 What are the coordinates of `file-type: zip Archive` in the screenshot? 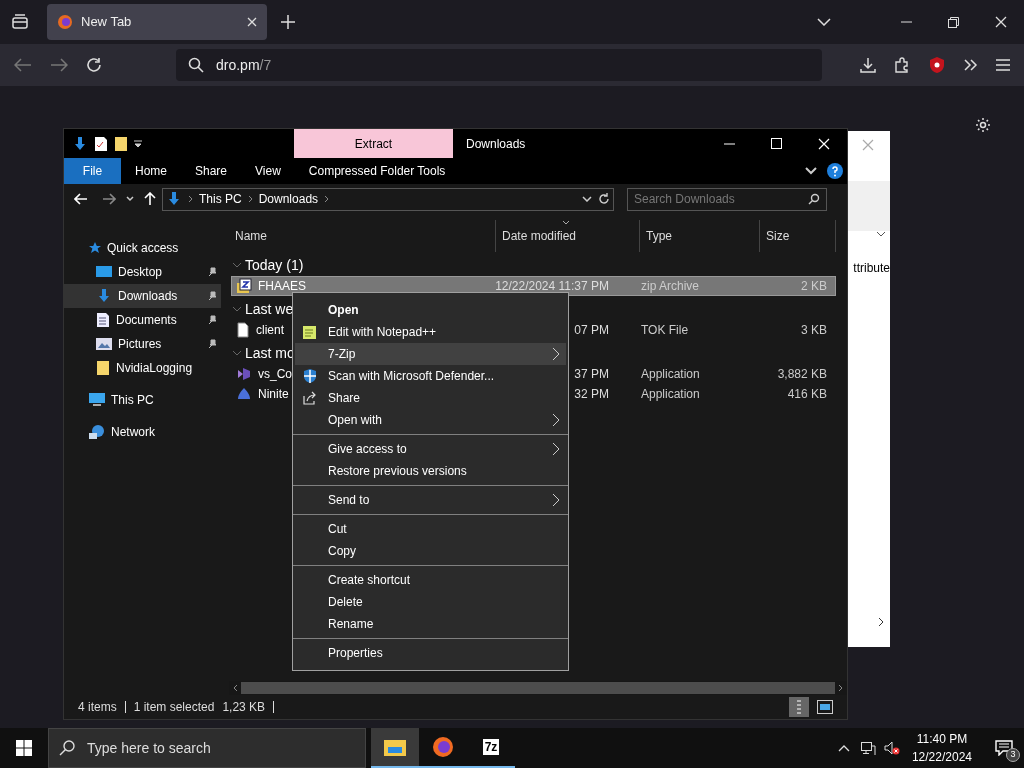 It's located at (670, 286).